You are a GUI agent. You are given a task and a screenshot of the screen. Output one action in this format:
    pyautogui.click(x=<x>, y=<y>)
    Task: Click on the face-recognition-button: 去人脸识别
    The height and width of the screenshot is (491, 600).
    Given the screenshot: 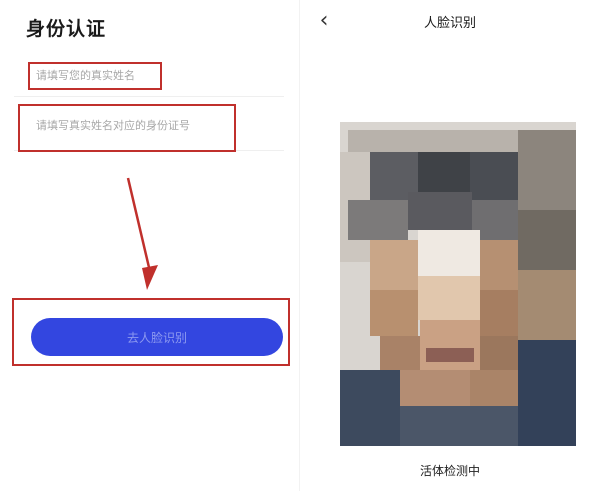 What is the action you would take?
    pyautogui.click(x=157, y=337)
    